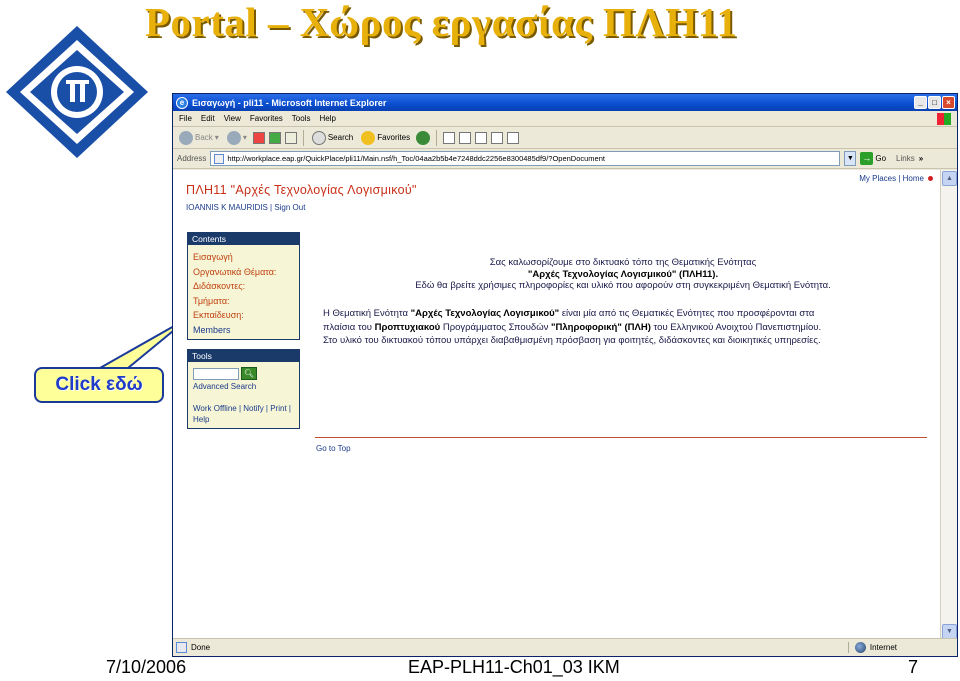  What do you see at coordinates (208, 118) in the screenshot?
I see `menu-edit: Edit` at bounding box center [208, 118].